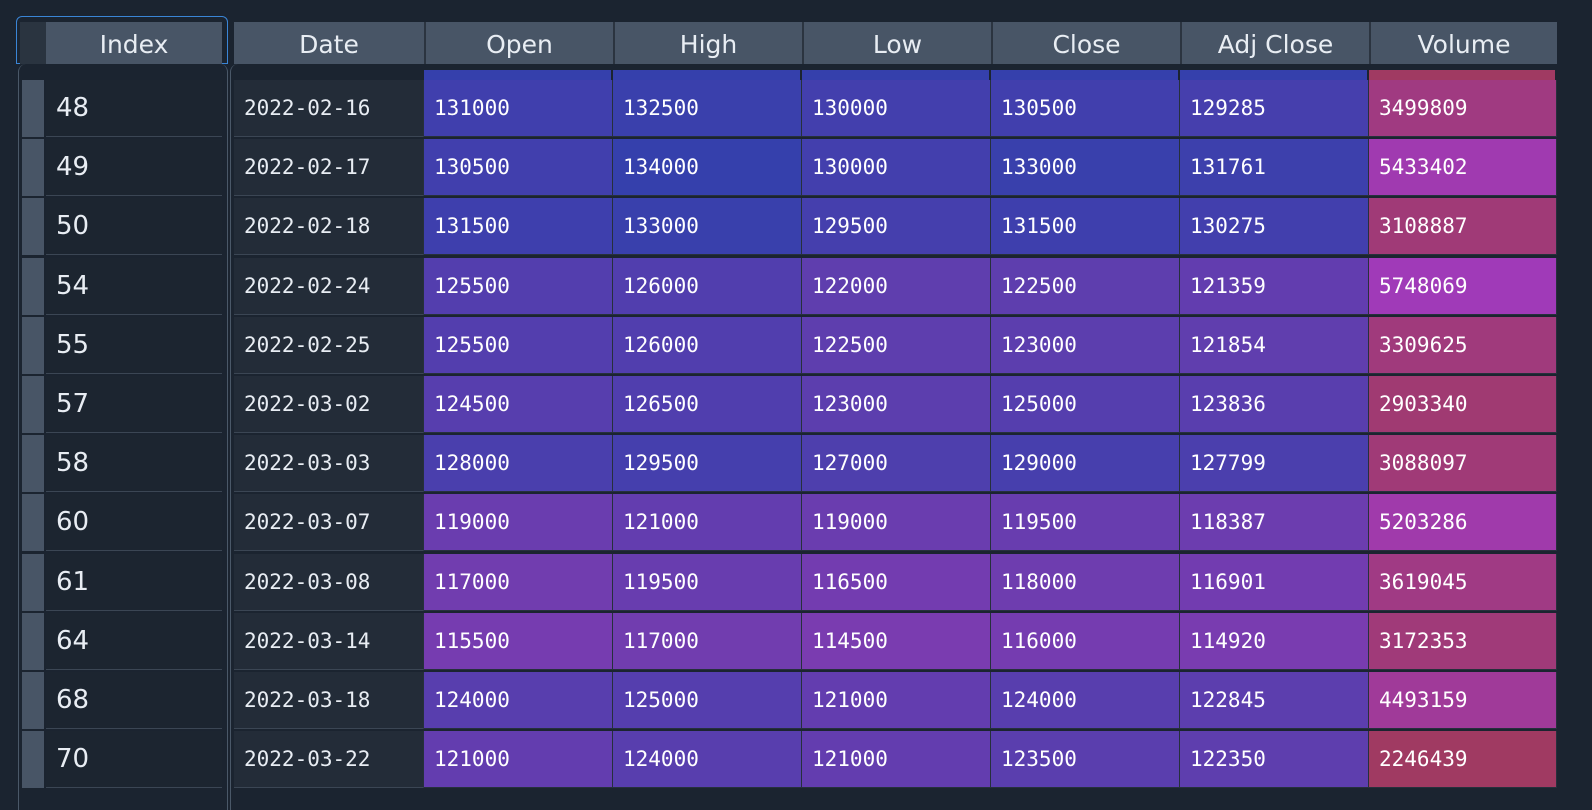 This screenshot has height=810, width=1592. I want to click on cell-open: 128000, so click(518, 464).